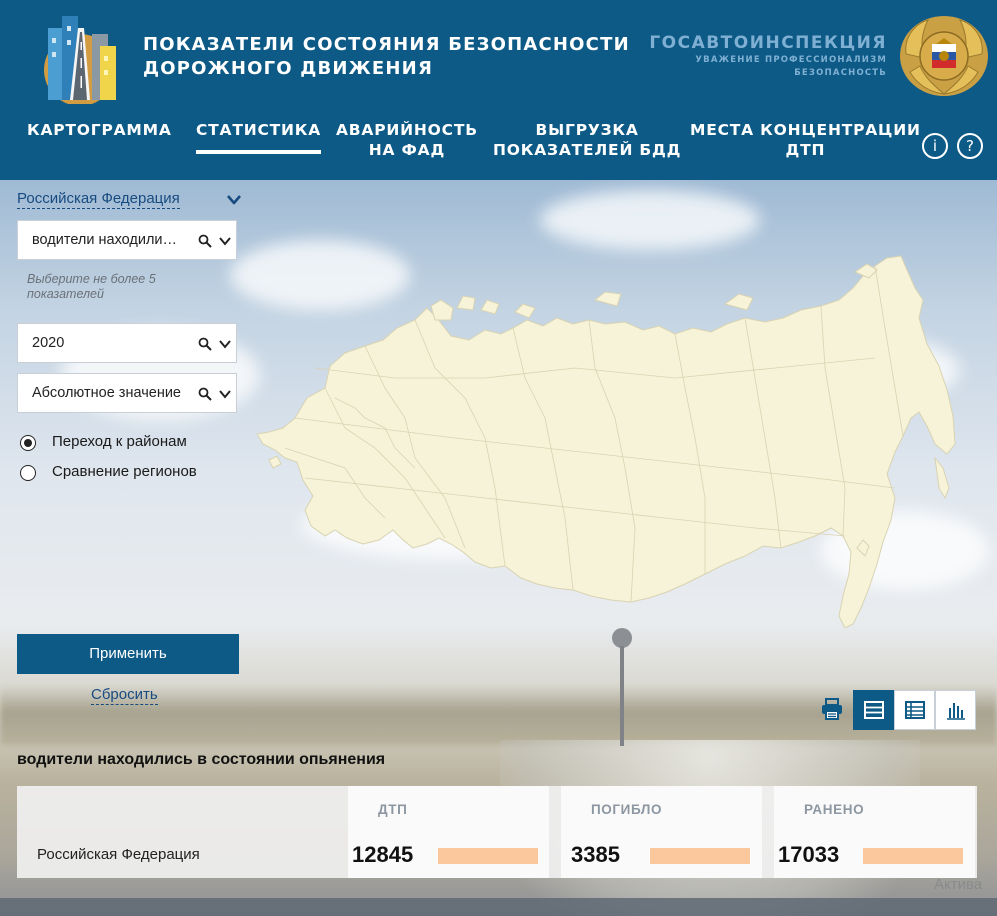 This screenshot has height=916, width=997. I want to click on chart-view-button, so click(955, 710).